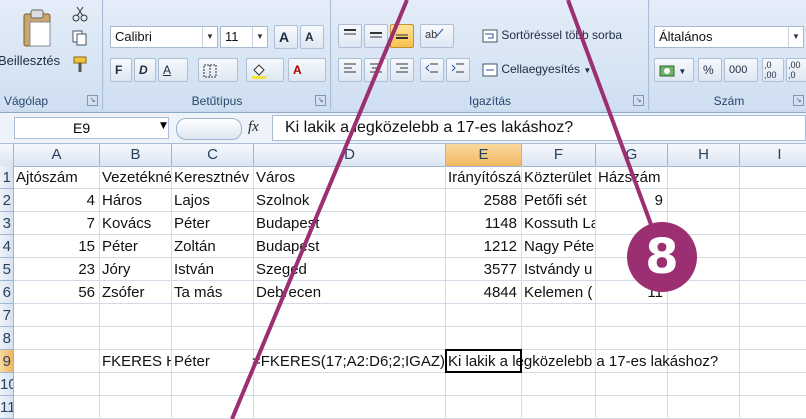 The image size is (806, 419). I want to click on column-header-a: A, so click(57, 155).